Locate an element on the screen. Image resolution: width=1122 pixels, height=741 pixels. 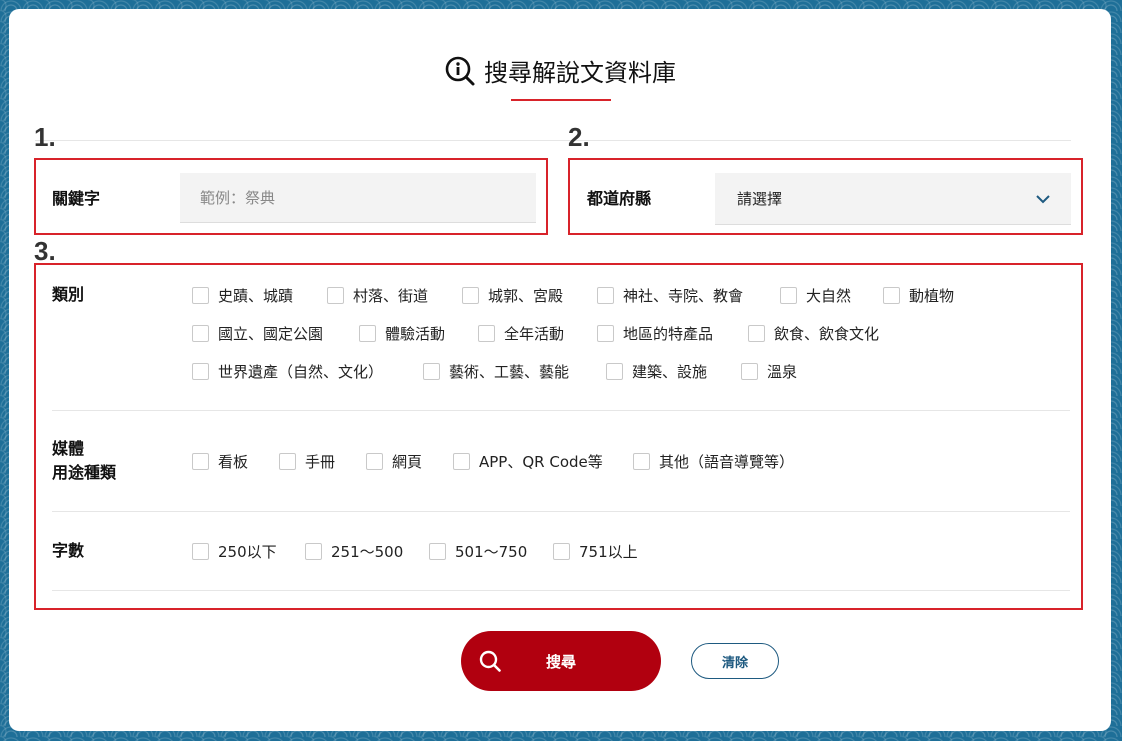
wordcount-option: 251～500 is located at coordinates (354, 551).